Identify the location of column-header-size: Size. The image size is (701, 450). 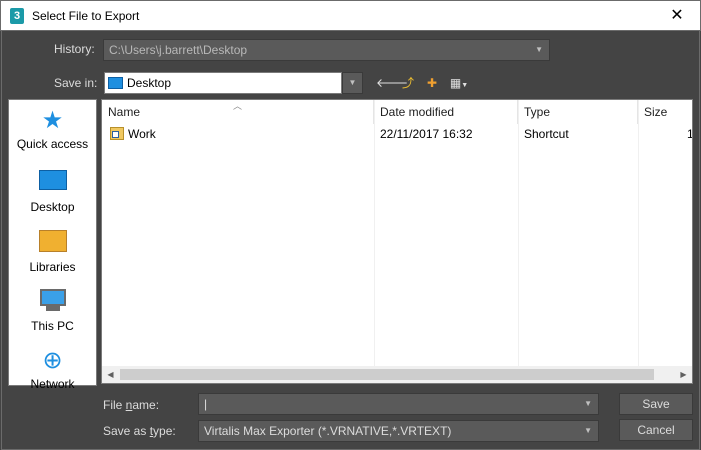
(665, 112).